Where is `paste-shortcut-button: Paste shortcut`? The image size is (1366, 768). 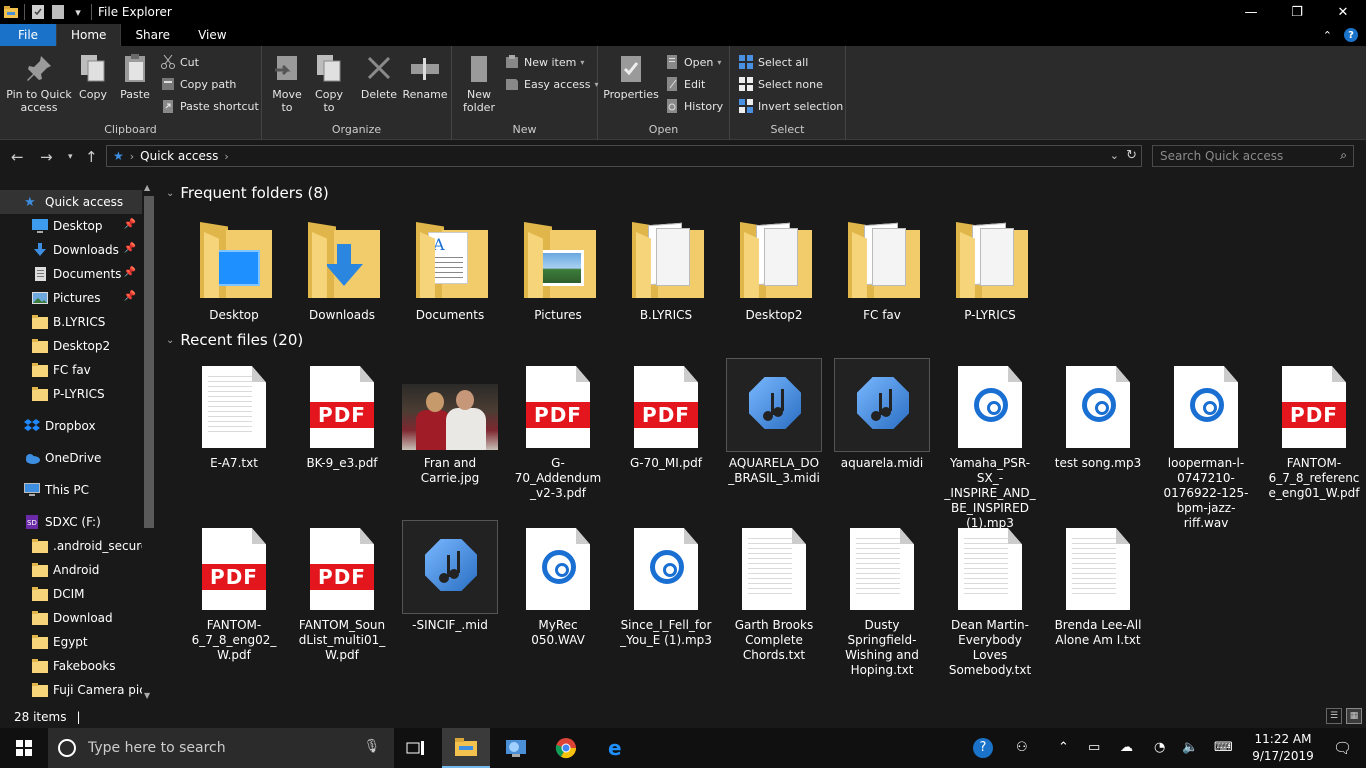 paste-shortcut-button: Paste shortcut is located at coordinates (209, 106).